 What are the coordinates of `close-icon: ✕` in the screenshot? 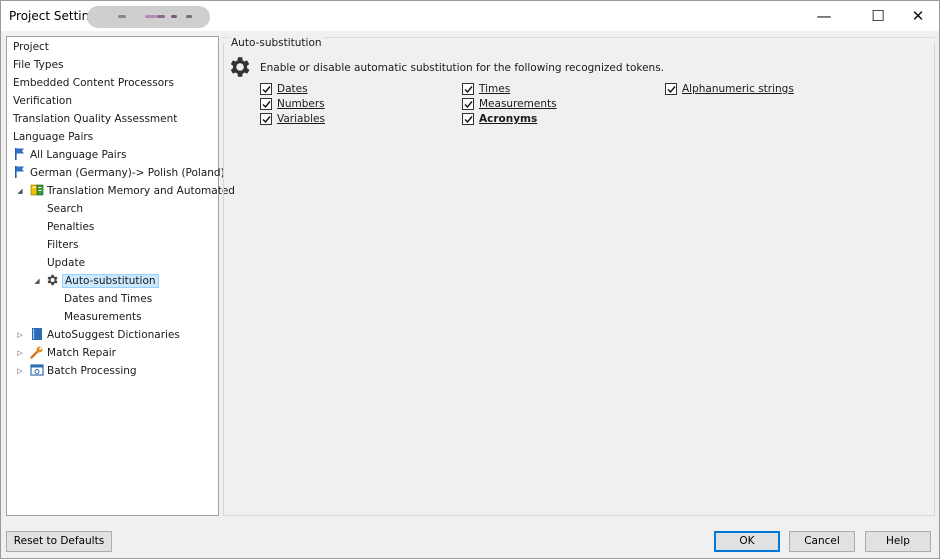 It's located at (918, 16).